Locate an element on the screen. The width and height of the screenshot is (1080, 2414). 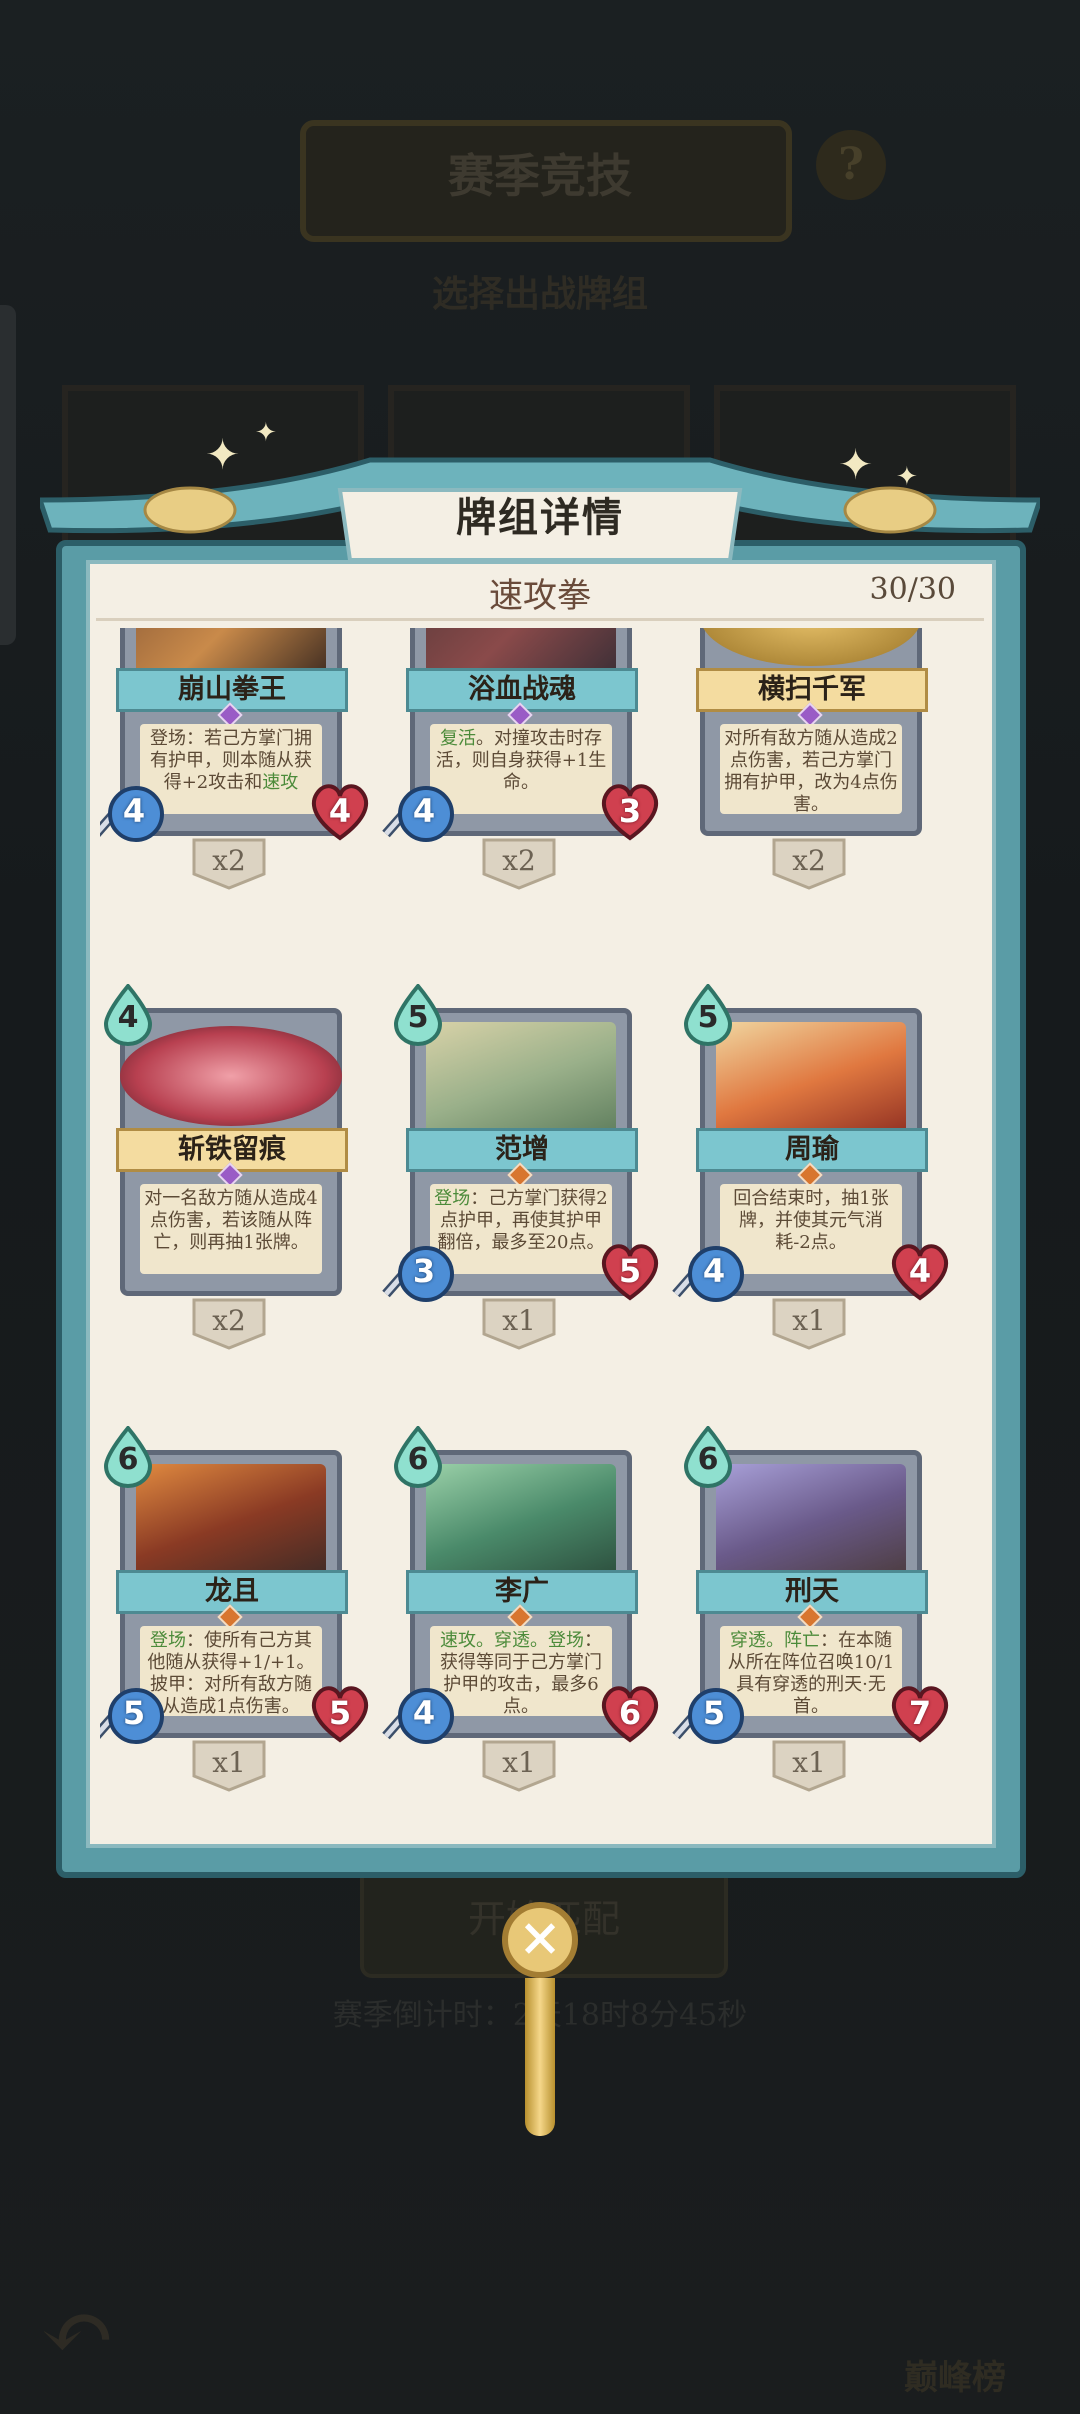
cost-value: 4 is located at coordinates (128, 1017).